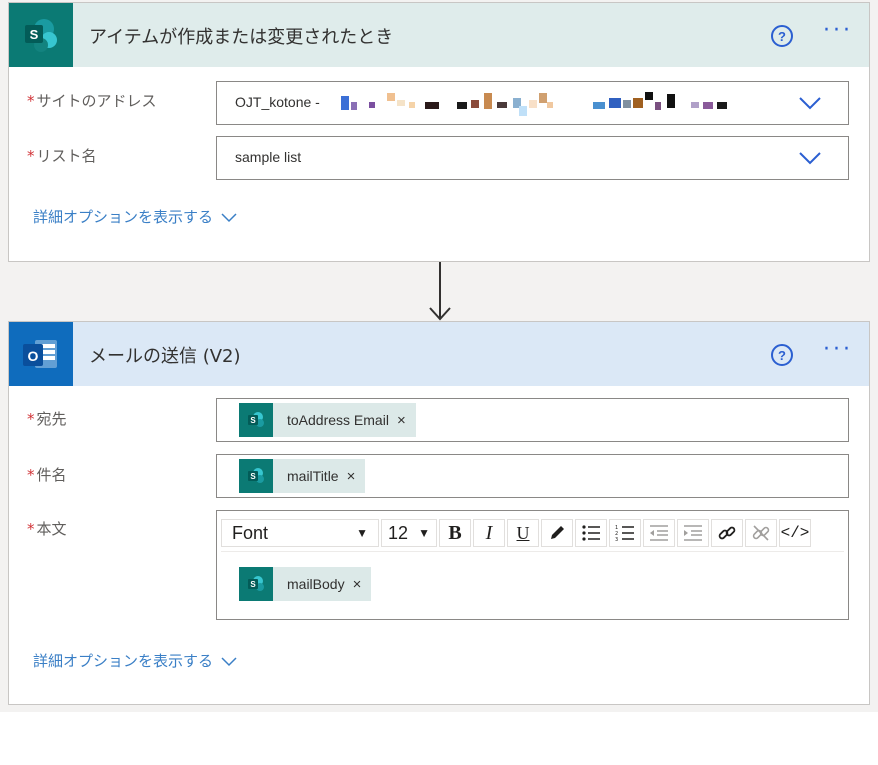  What do you see at coordinates (591, 533) in the screenshot?
I see `bulleted-list-icon` at bounding box center [591, 533].